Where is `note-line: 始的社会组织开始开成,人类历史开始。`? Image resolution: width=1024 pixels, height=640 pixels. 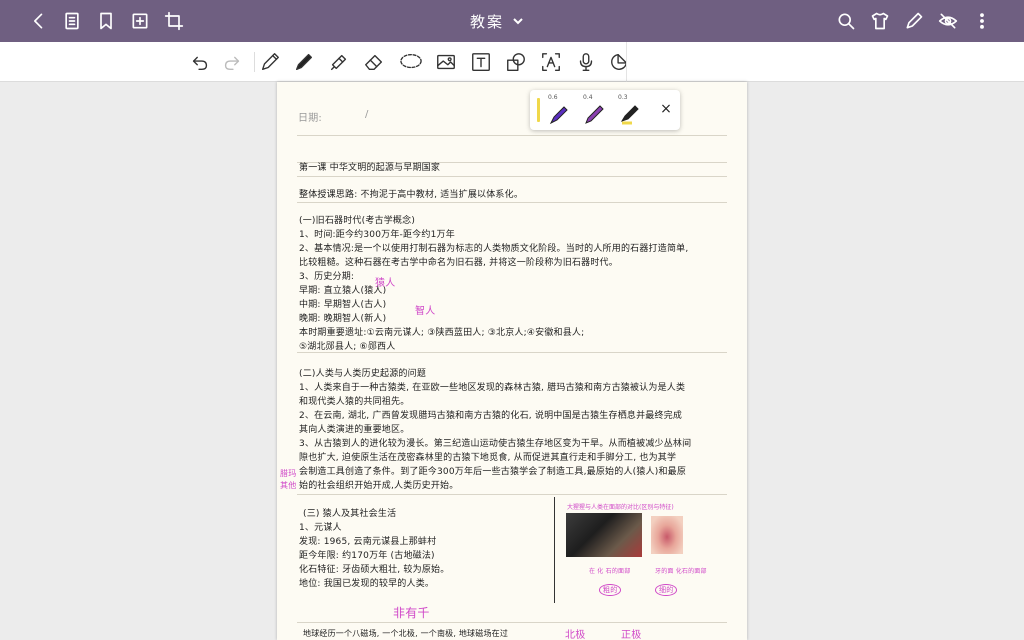
note-line: 始的社会组织开始开成,人类历史开始。 is located at coordinates (379, 486).